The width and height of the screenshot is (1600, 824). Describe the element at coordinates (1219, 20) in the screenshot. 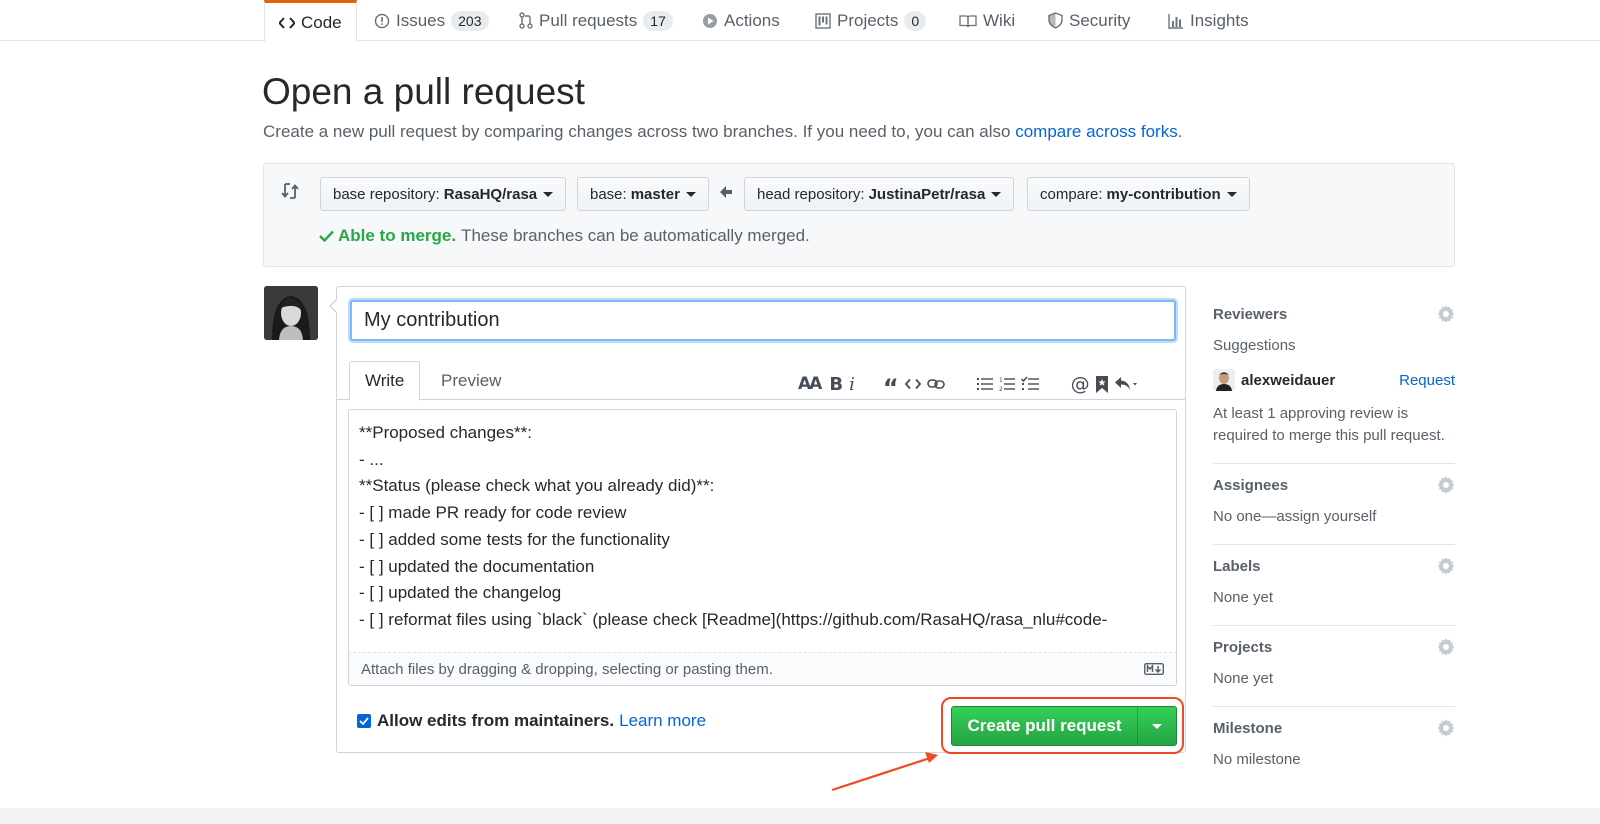

I see `tab-insights-label: Insights` at that location.